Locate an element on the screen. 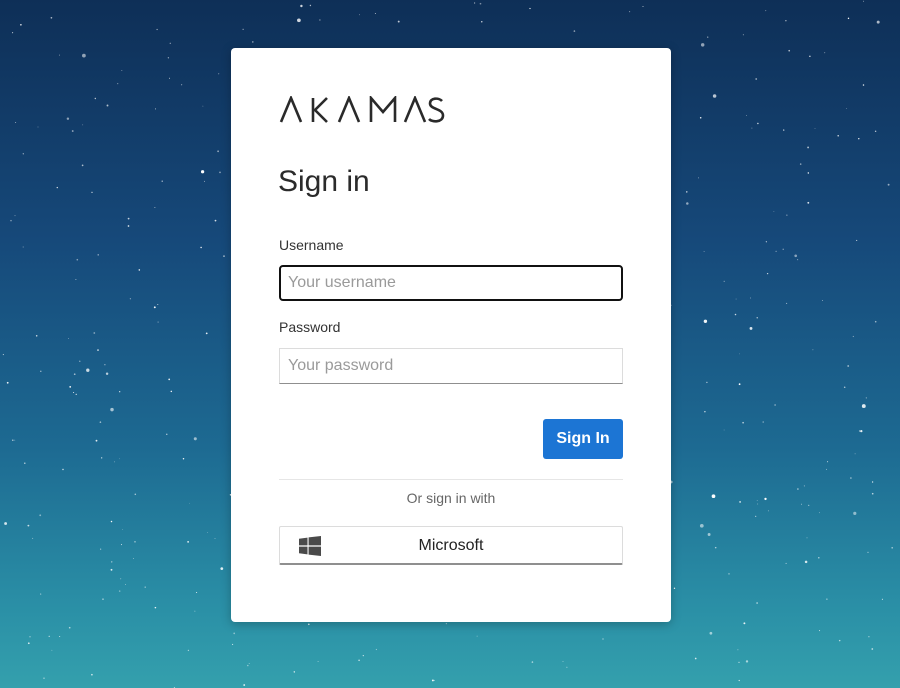 The width and height of the screenshot is (900, 688). username-input is located at coordinates (451, 283).